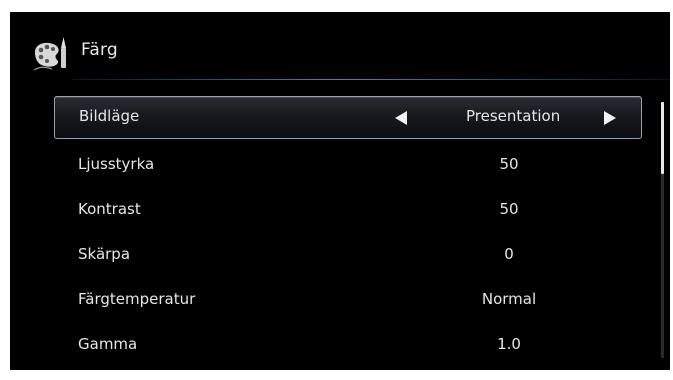 The image size is (673, 380). I want to click on arrow-right-icon, so click(610, 118).